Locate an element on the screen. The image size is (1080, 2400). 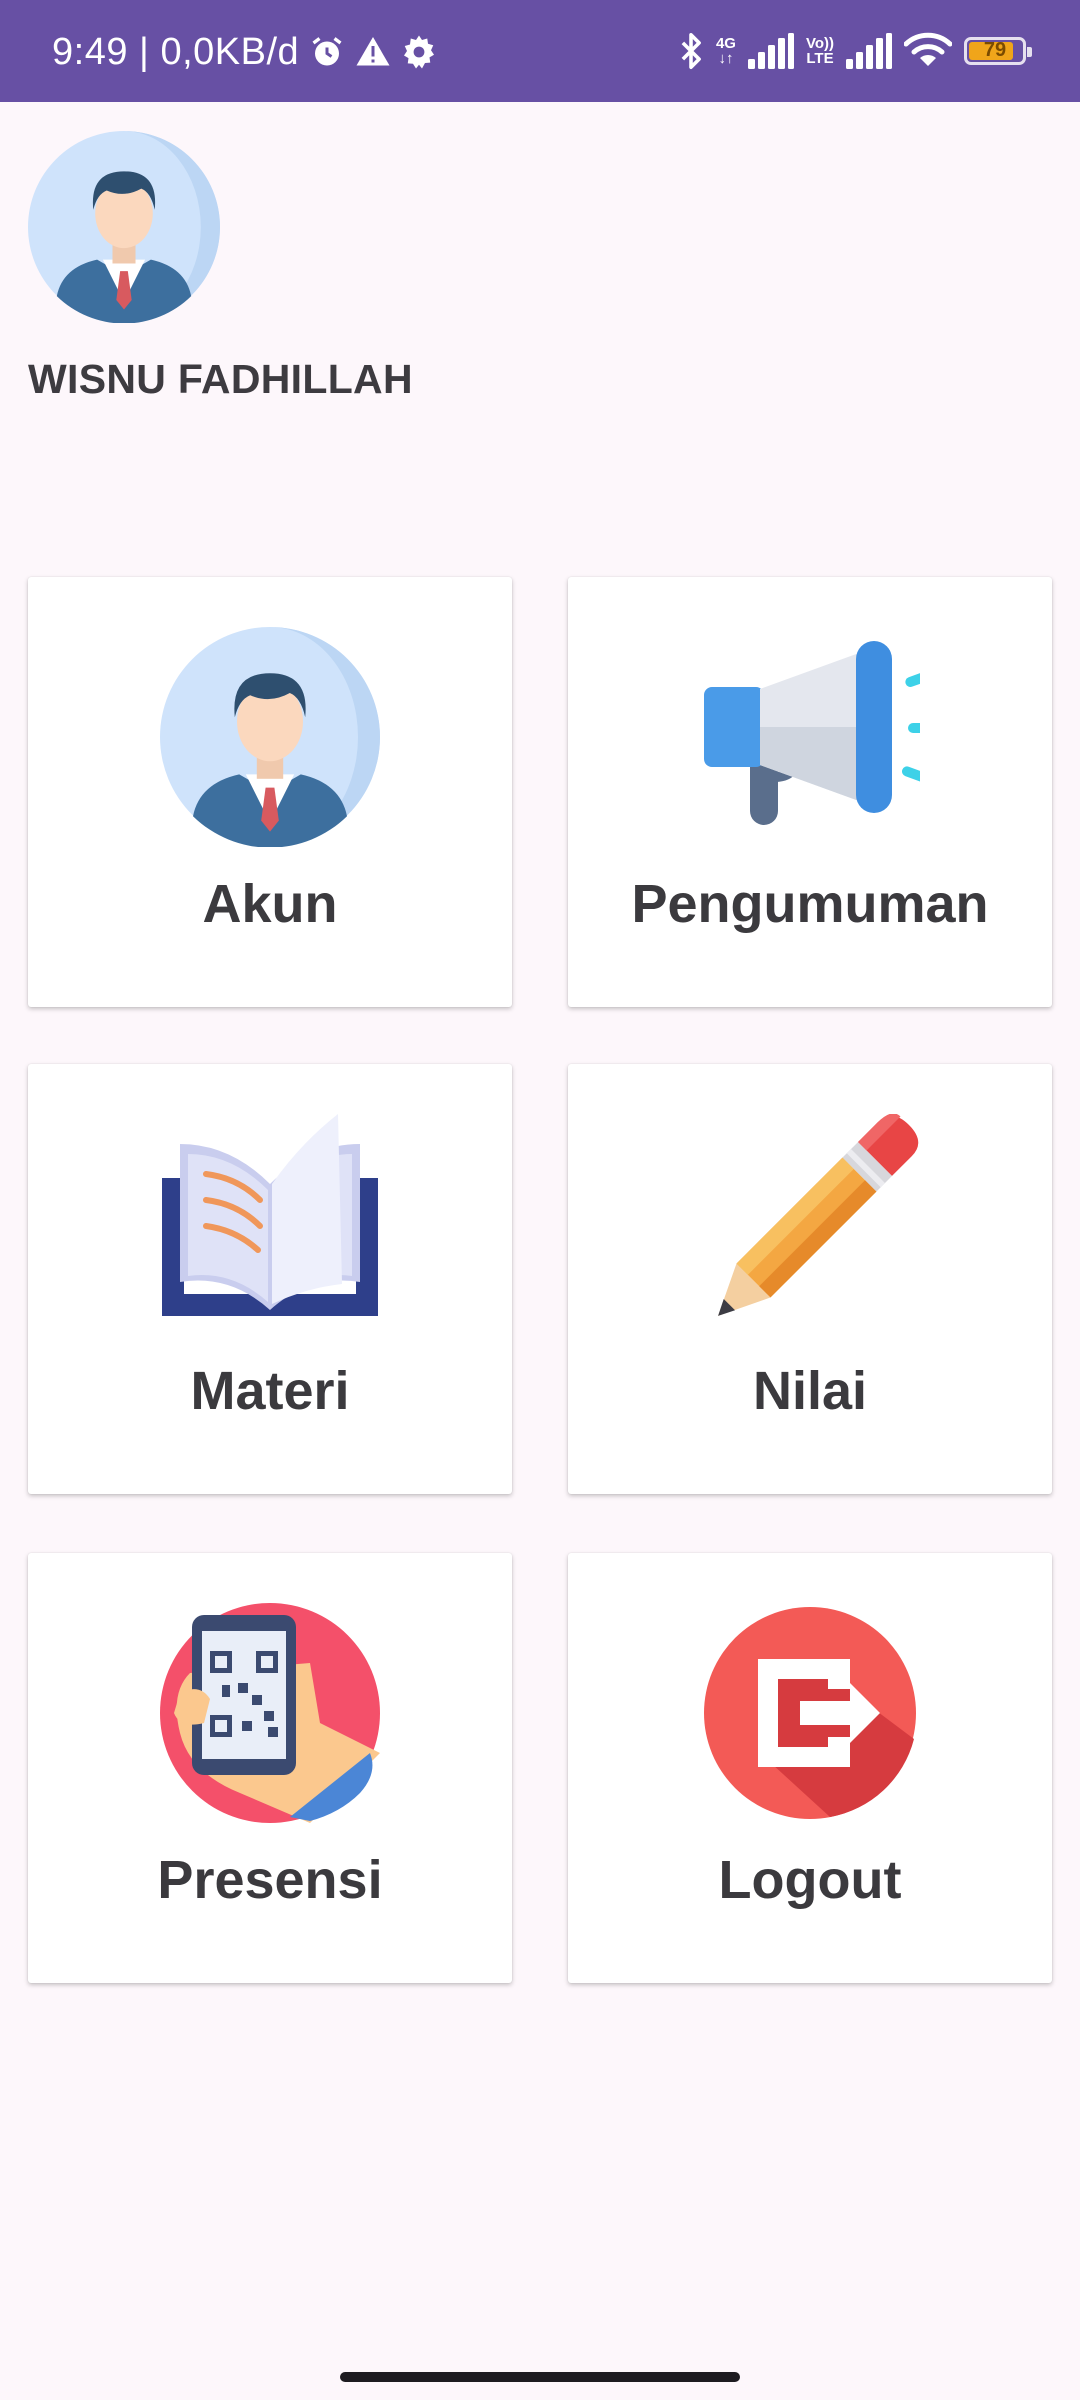
battery-icon: 79 is located at coordinates (998, 51).